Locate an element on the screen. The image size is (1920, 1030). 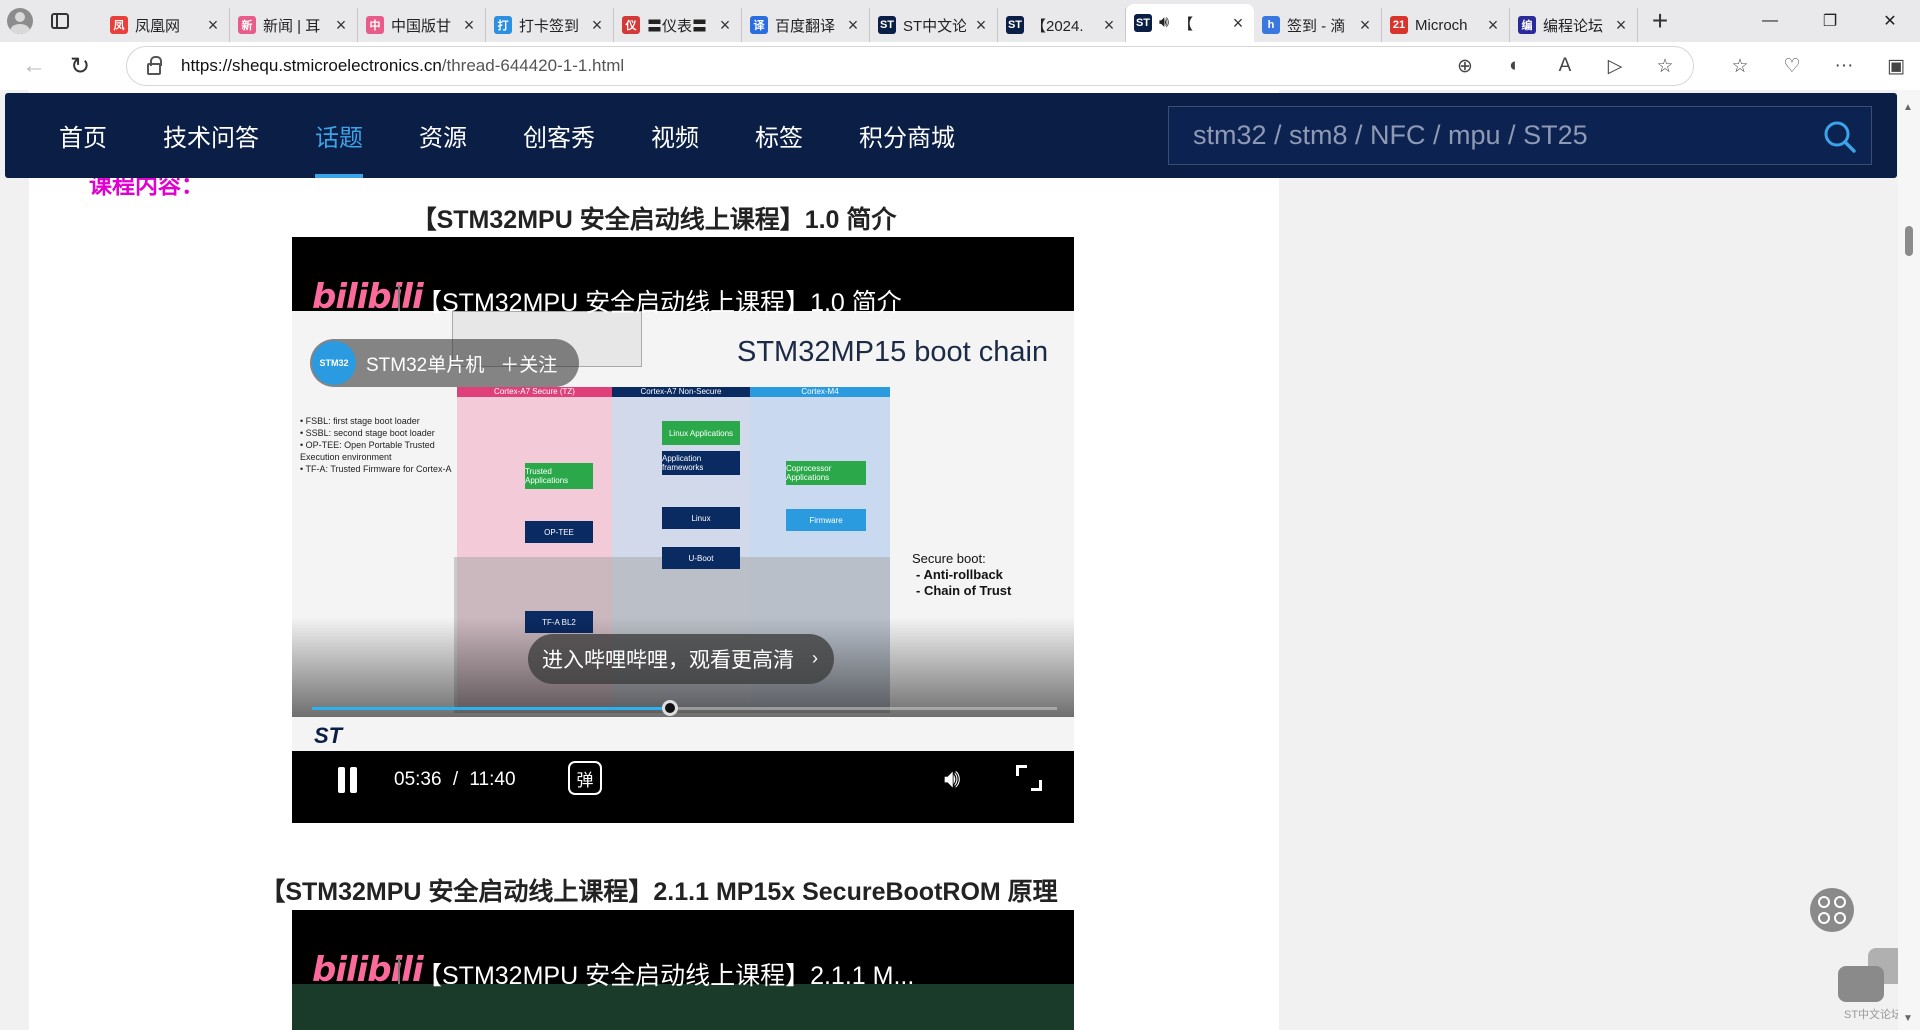
edge-app-icon: ◐ is located at coordinates (1515, 66).